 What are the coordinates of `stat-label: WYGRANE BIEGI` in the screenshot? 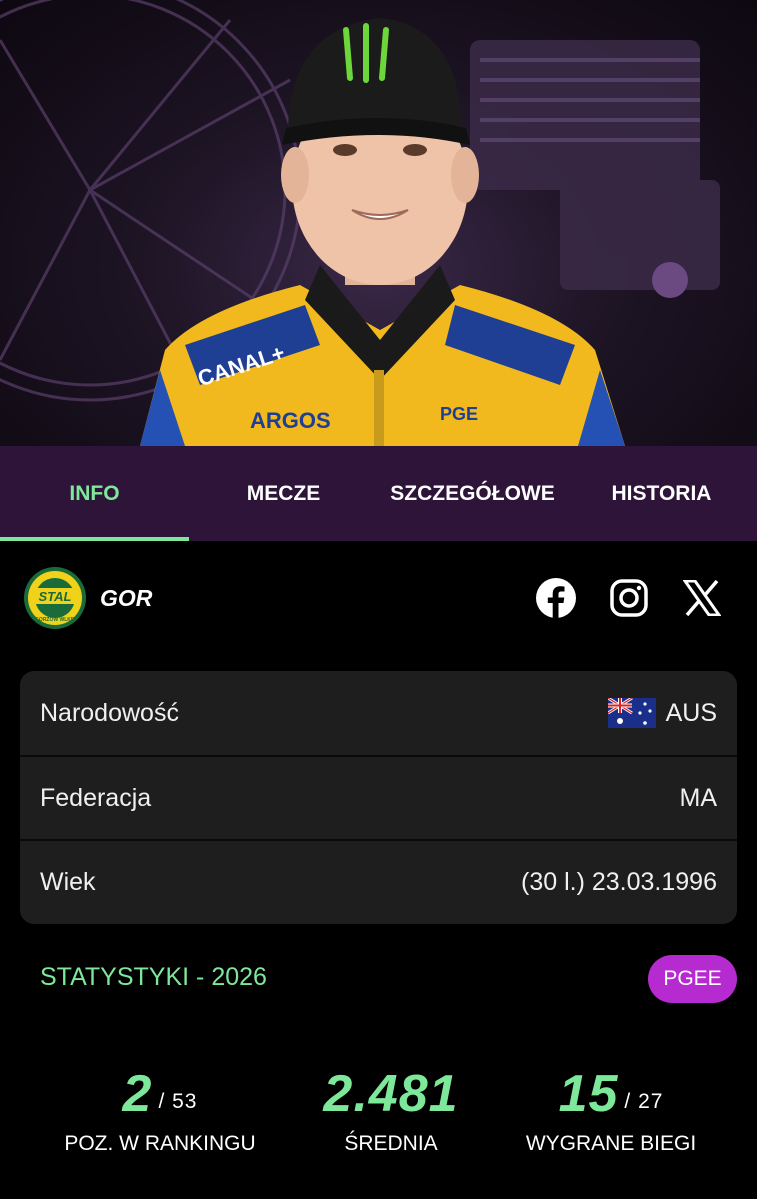 It's located at (611, 1143).